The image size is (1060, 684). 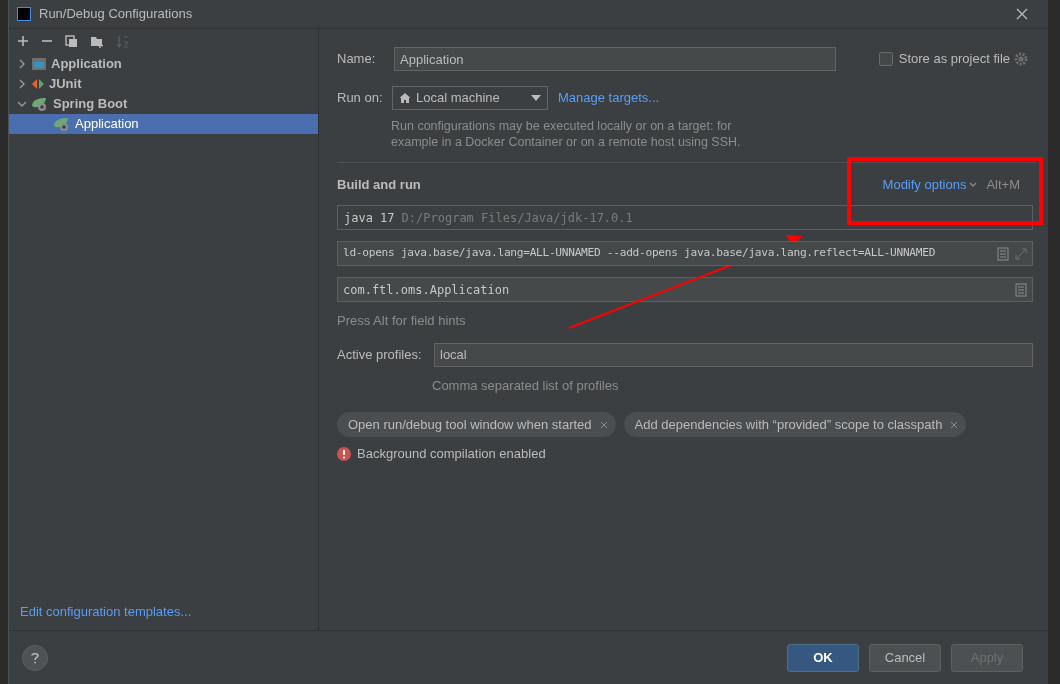 What do you see at coordinates (379, 185) in the screenshot?
I see `section-title: Build and run` at bounding box center [379, 185].